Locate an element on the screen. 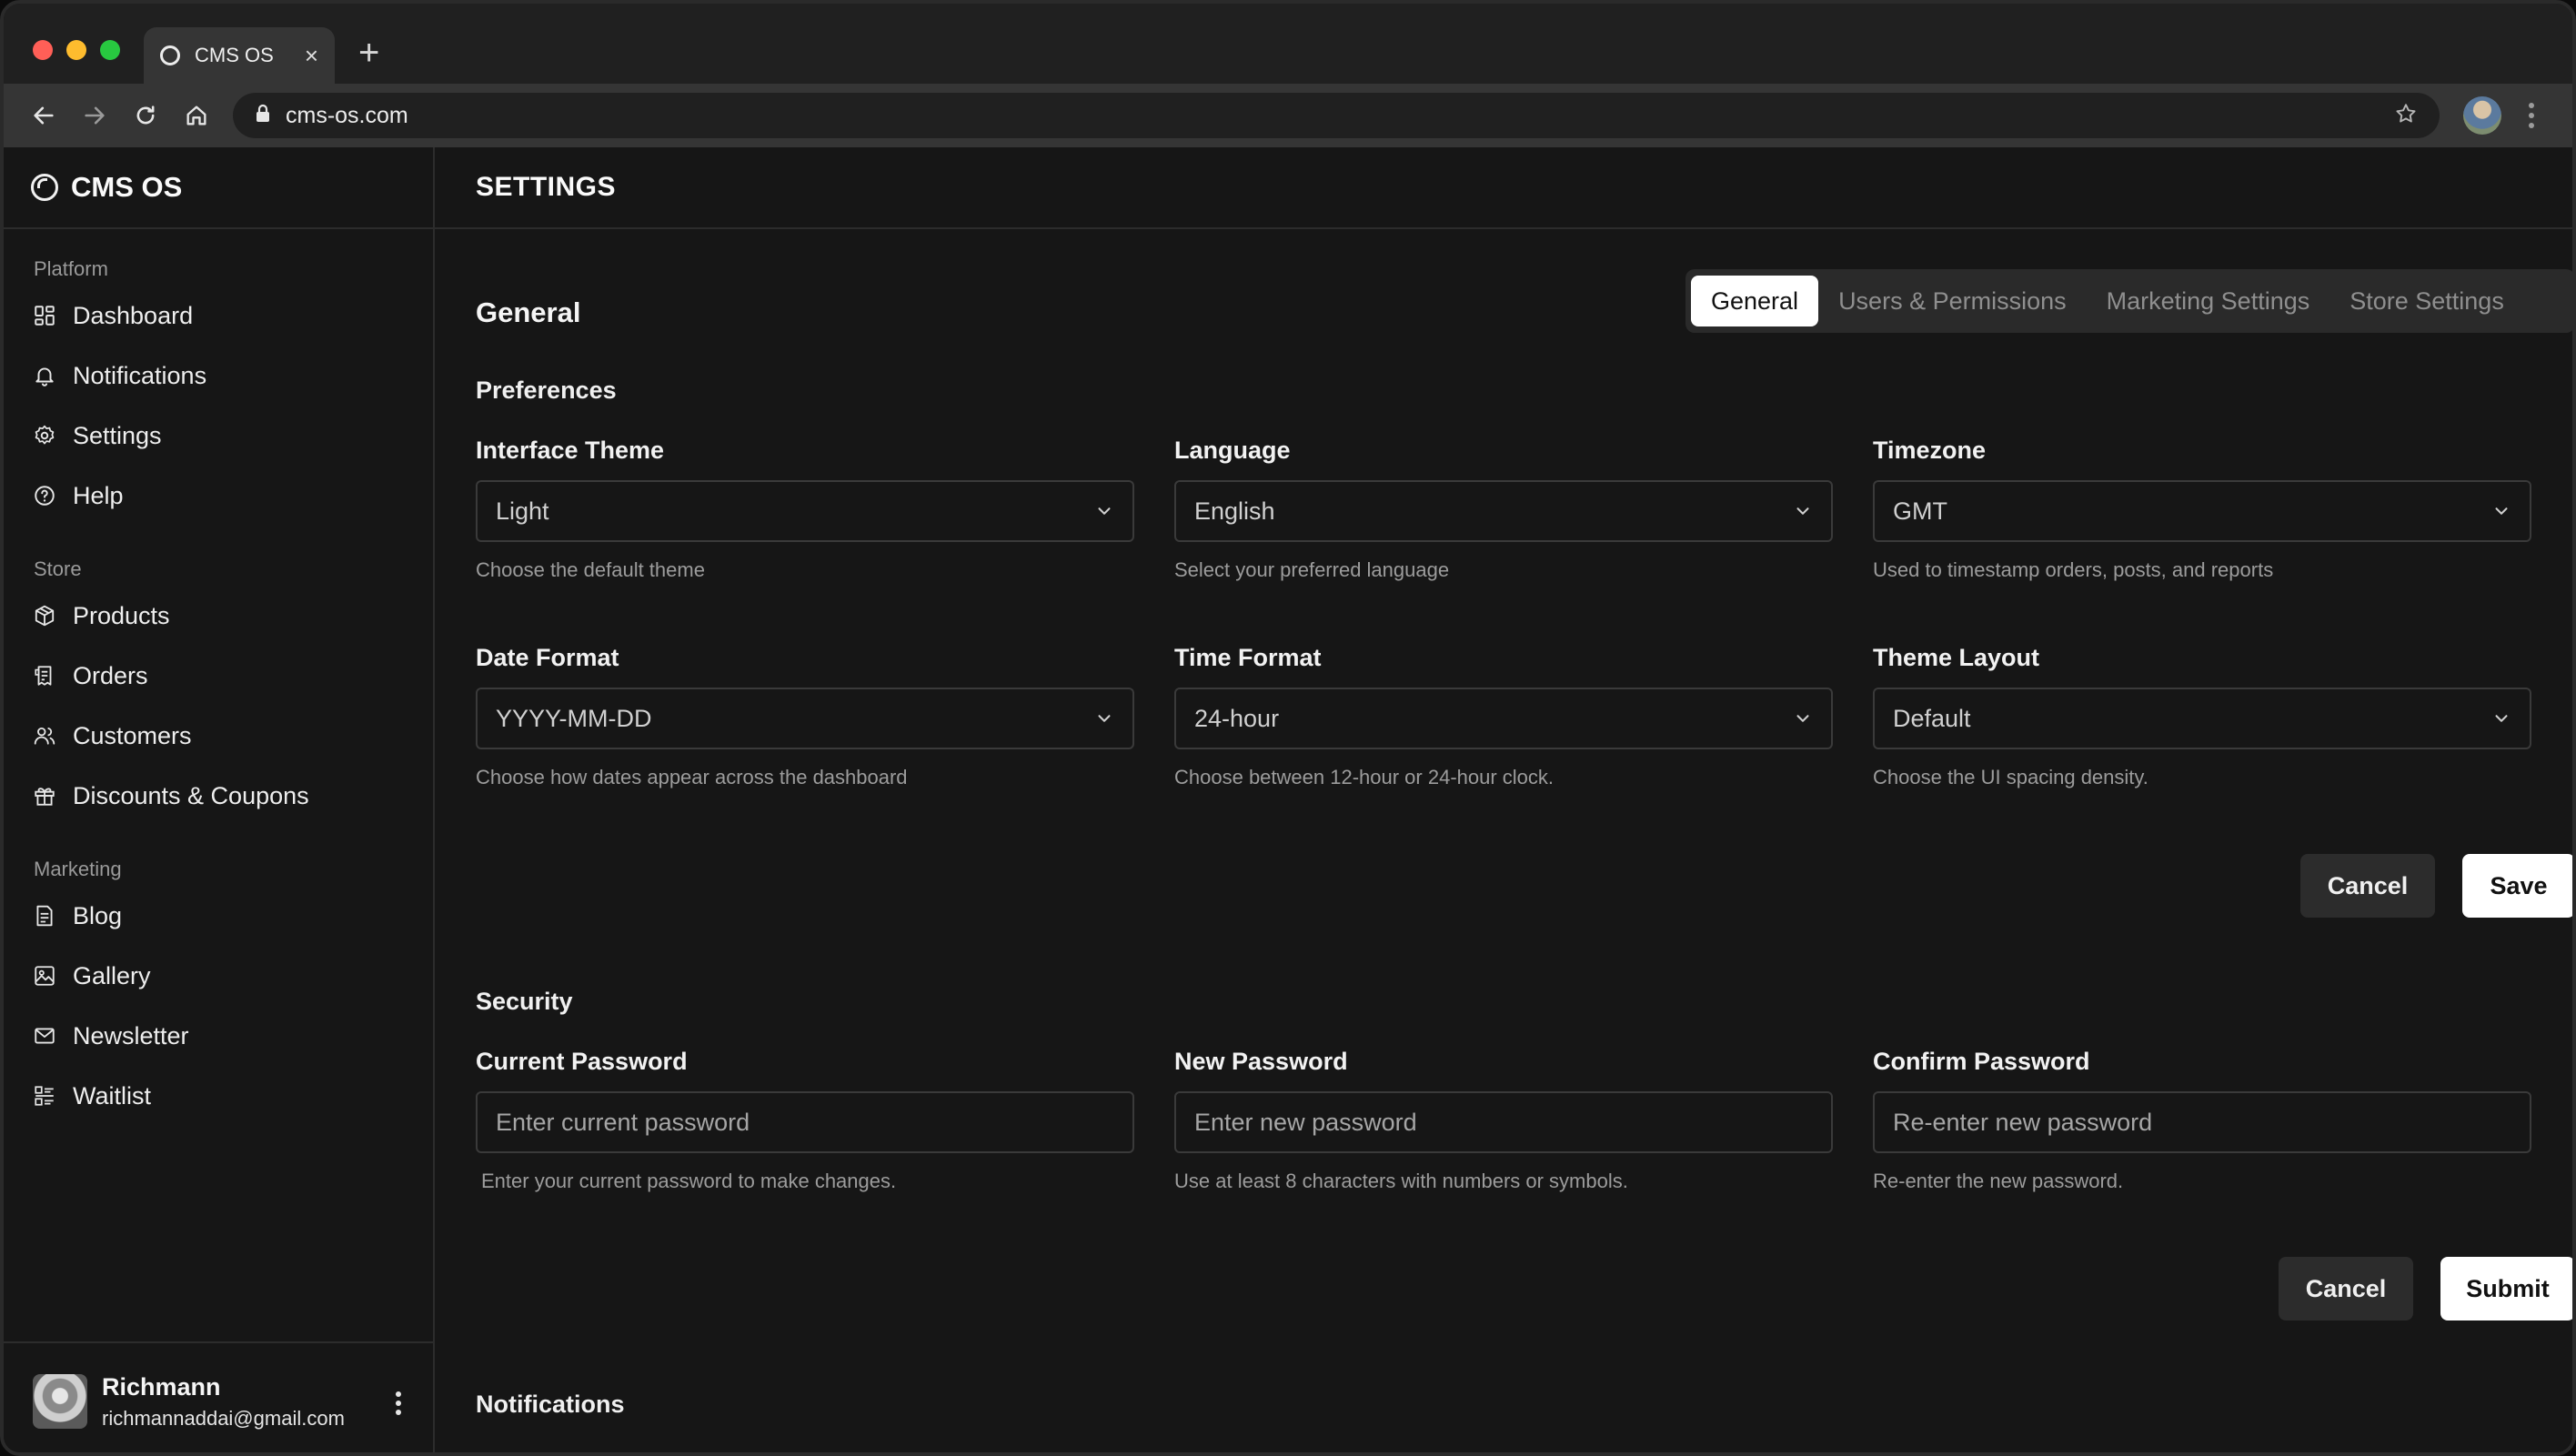  field-label: Date Format is located at coordinates (547, 658).